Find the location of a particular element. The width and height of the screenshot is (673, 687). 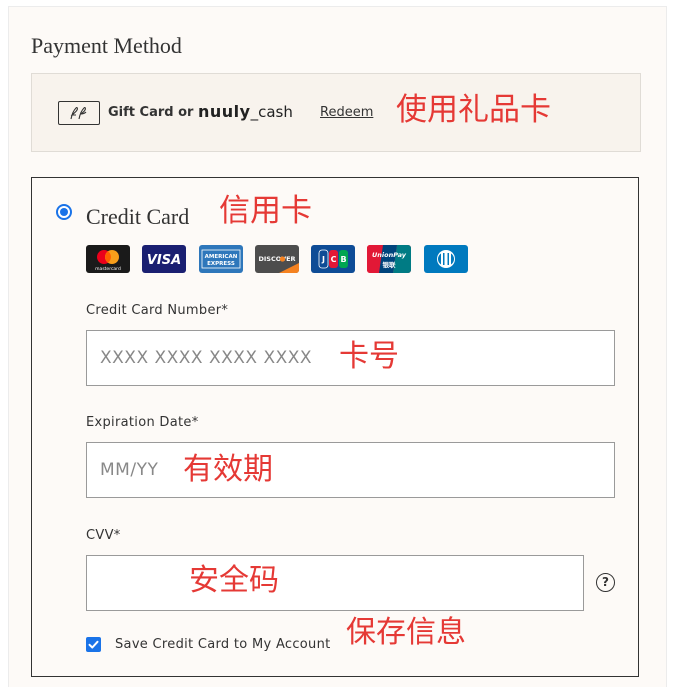

save-card-checkbox is located at coordinates (93, 644).